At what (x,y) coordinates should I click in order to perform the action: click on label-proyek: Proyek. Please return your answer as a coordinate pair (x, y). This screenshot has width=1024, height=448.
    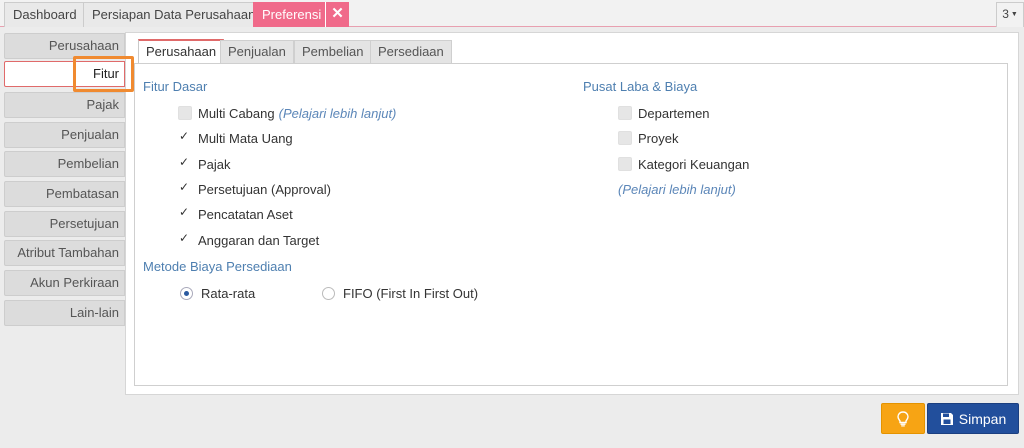
    Looking at the image, I should click on (658, 138).